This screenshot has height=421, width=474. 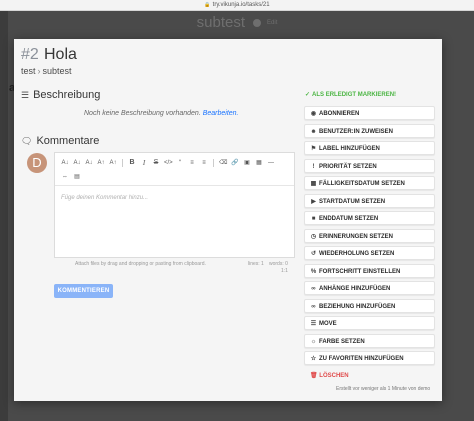 What do you see at coordinates (27, 141) in the screenshot?
I see `comments-icon: 🗨` at bounding box center [27, 141].